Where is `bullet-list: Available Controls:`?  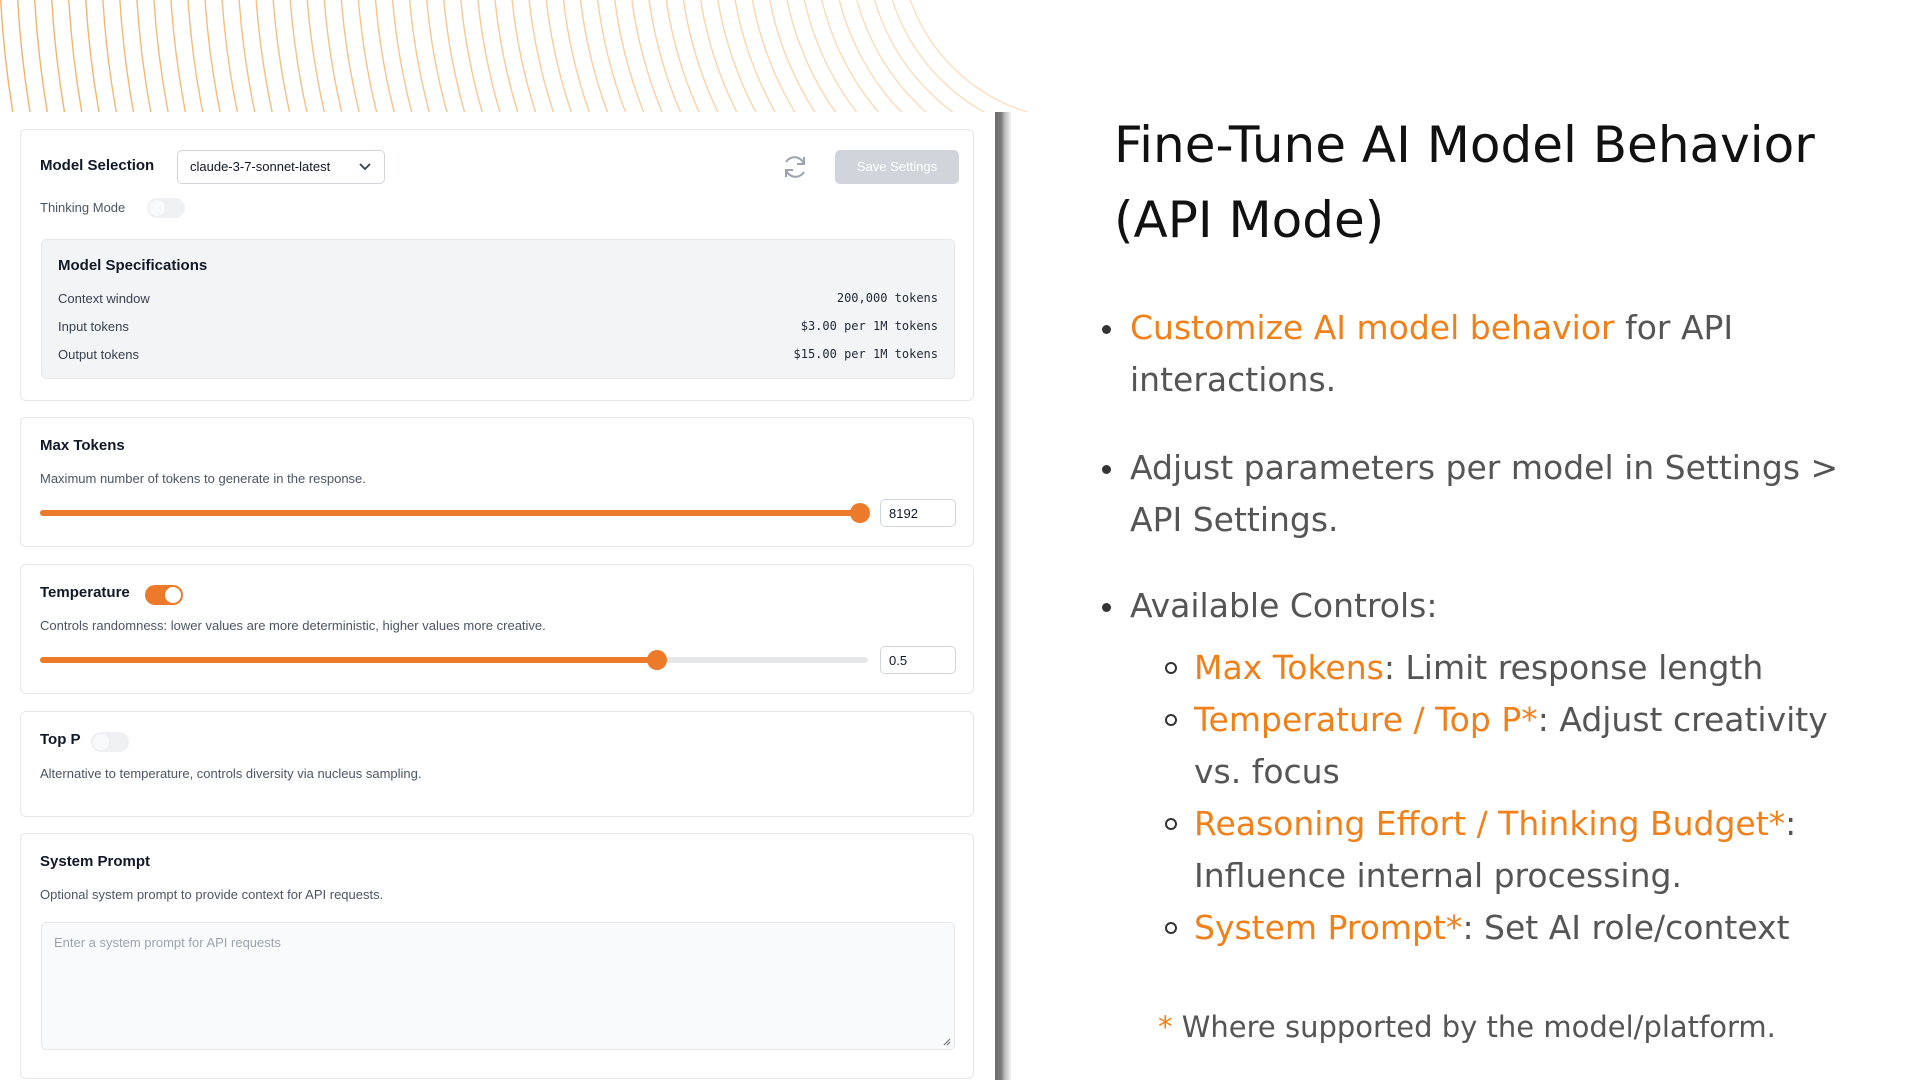 bullet-list: Available Controls: is located at coordinates (1498, 606).